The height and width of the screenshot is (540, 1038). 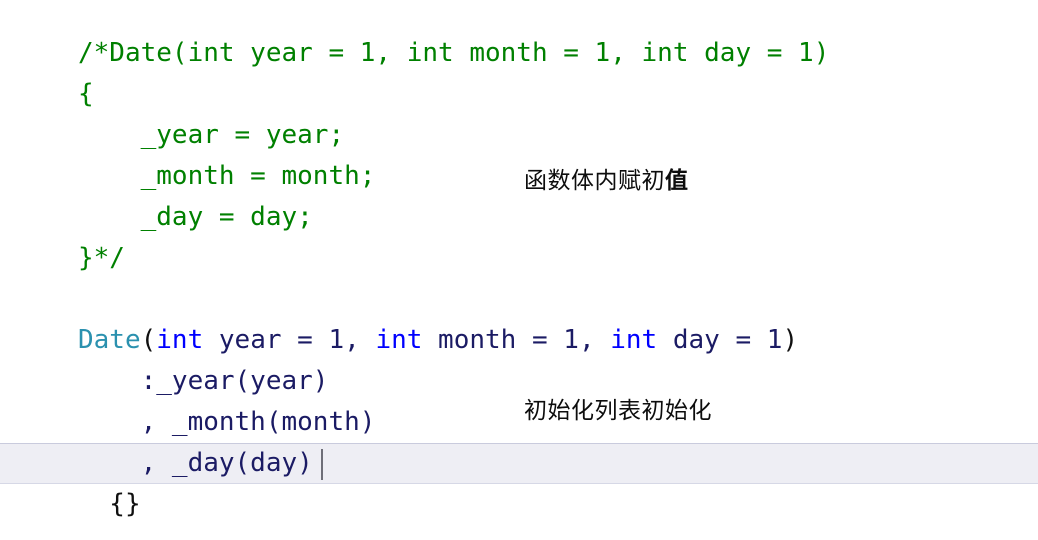 What do you see at coordinates (519, 217) in the screenshot?
I see `code-line: _day = day;` at bounding box center [519, 217].